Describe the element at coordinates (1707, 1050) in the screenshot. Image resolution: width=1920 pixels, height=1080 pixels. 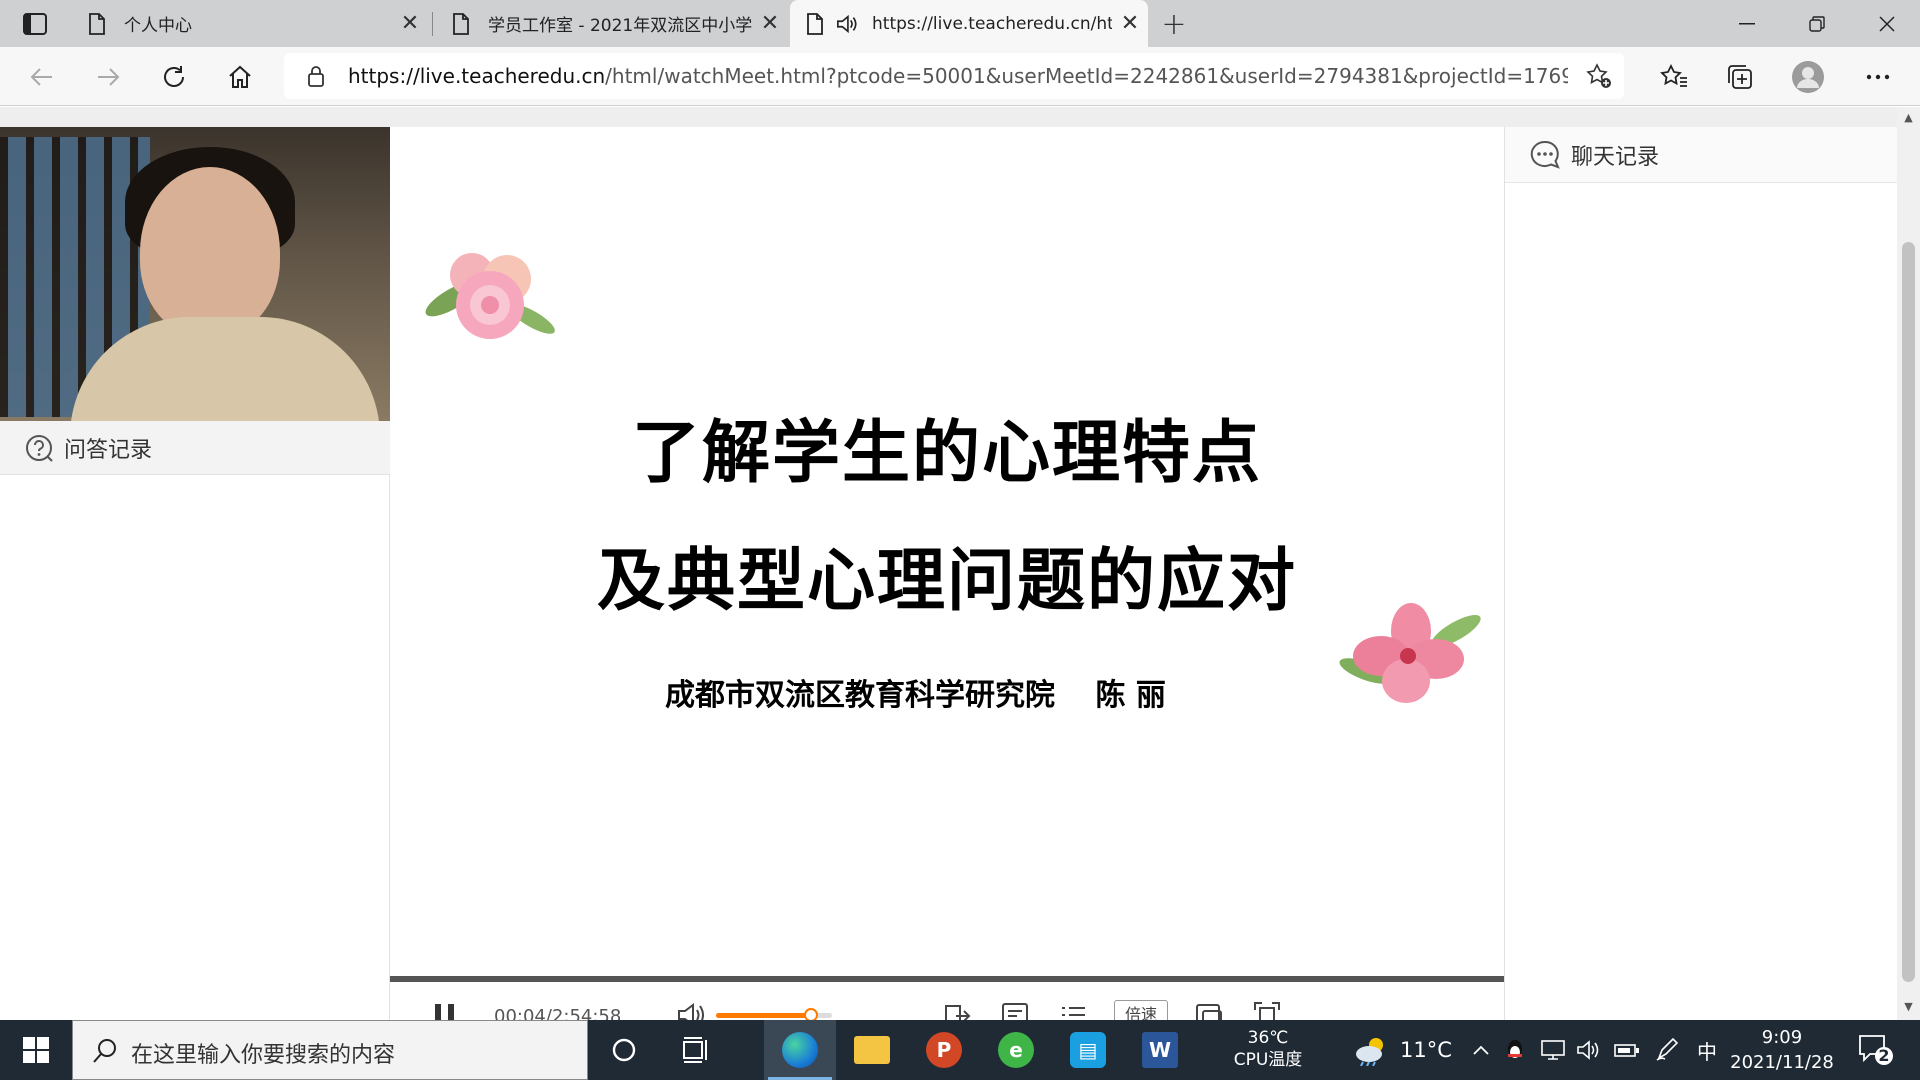
I see `ime-indicator: 中` at that location.